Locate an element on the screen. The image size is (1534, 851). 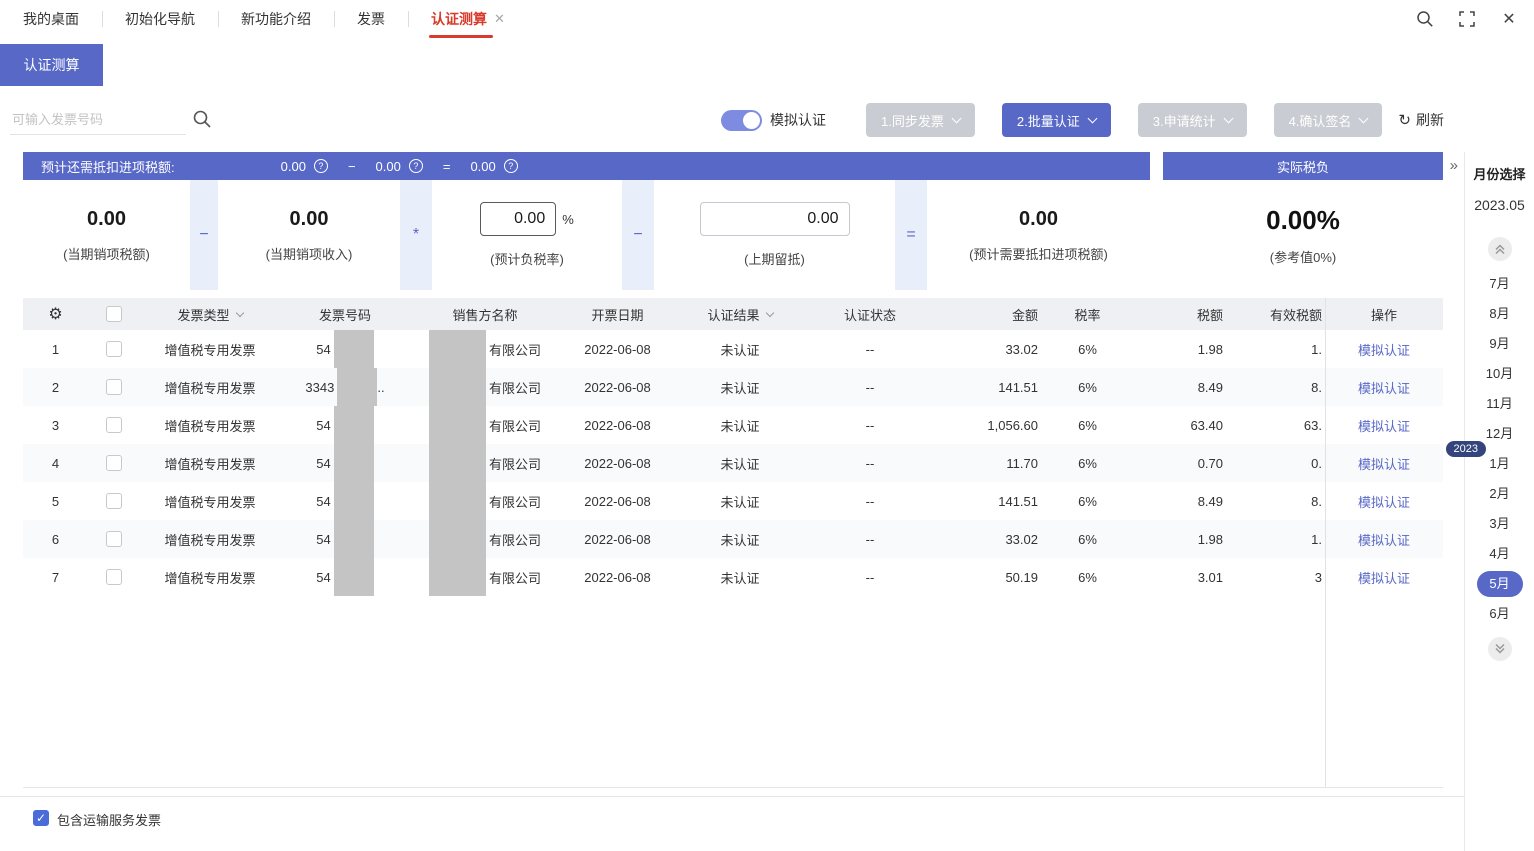
row-index: 2 is located at coordinates (55, 387).